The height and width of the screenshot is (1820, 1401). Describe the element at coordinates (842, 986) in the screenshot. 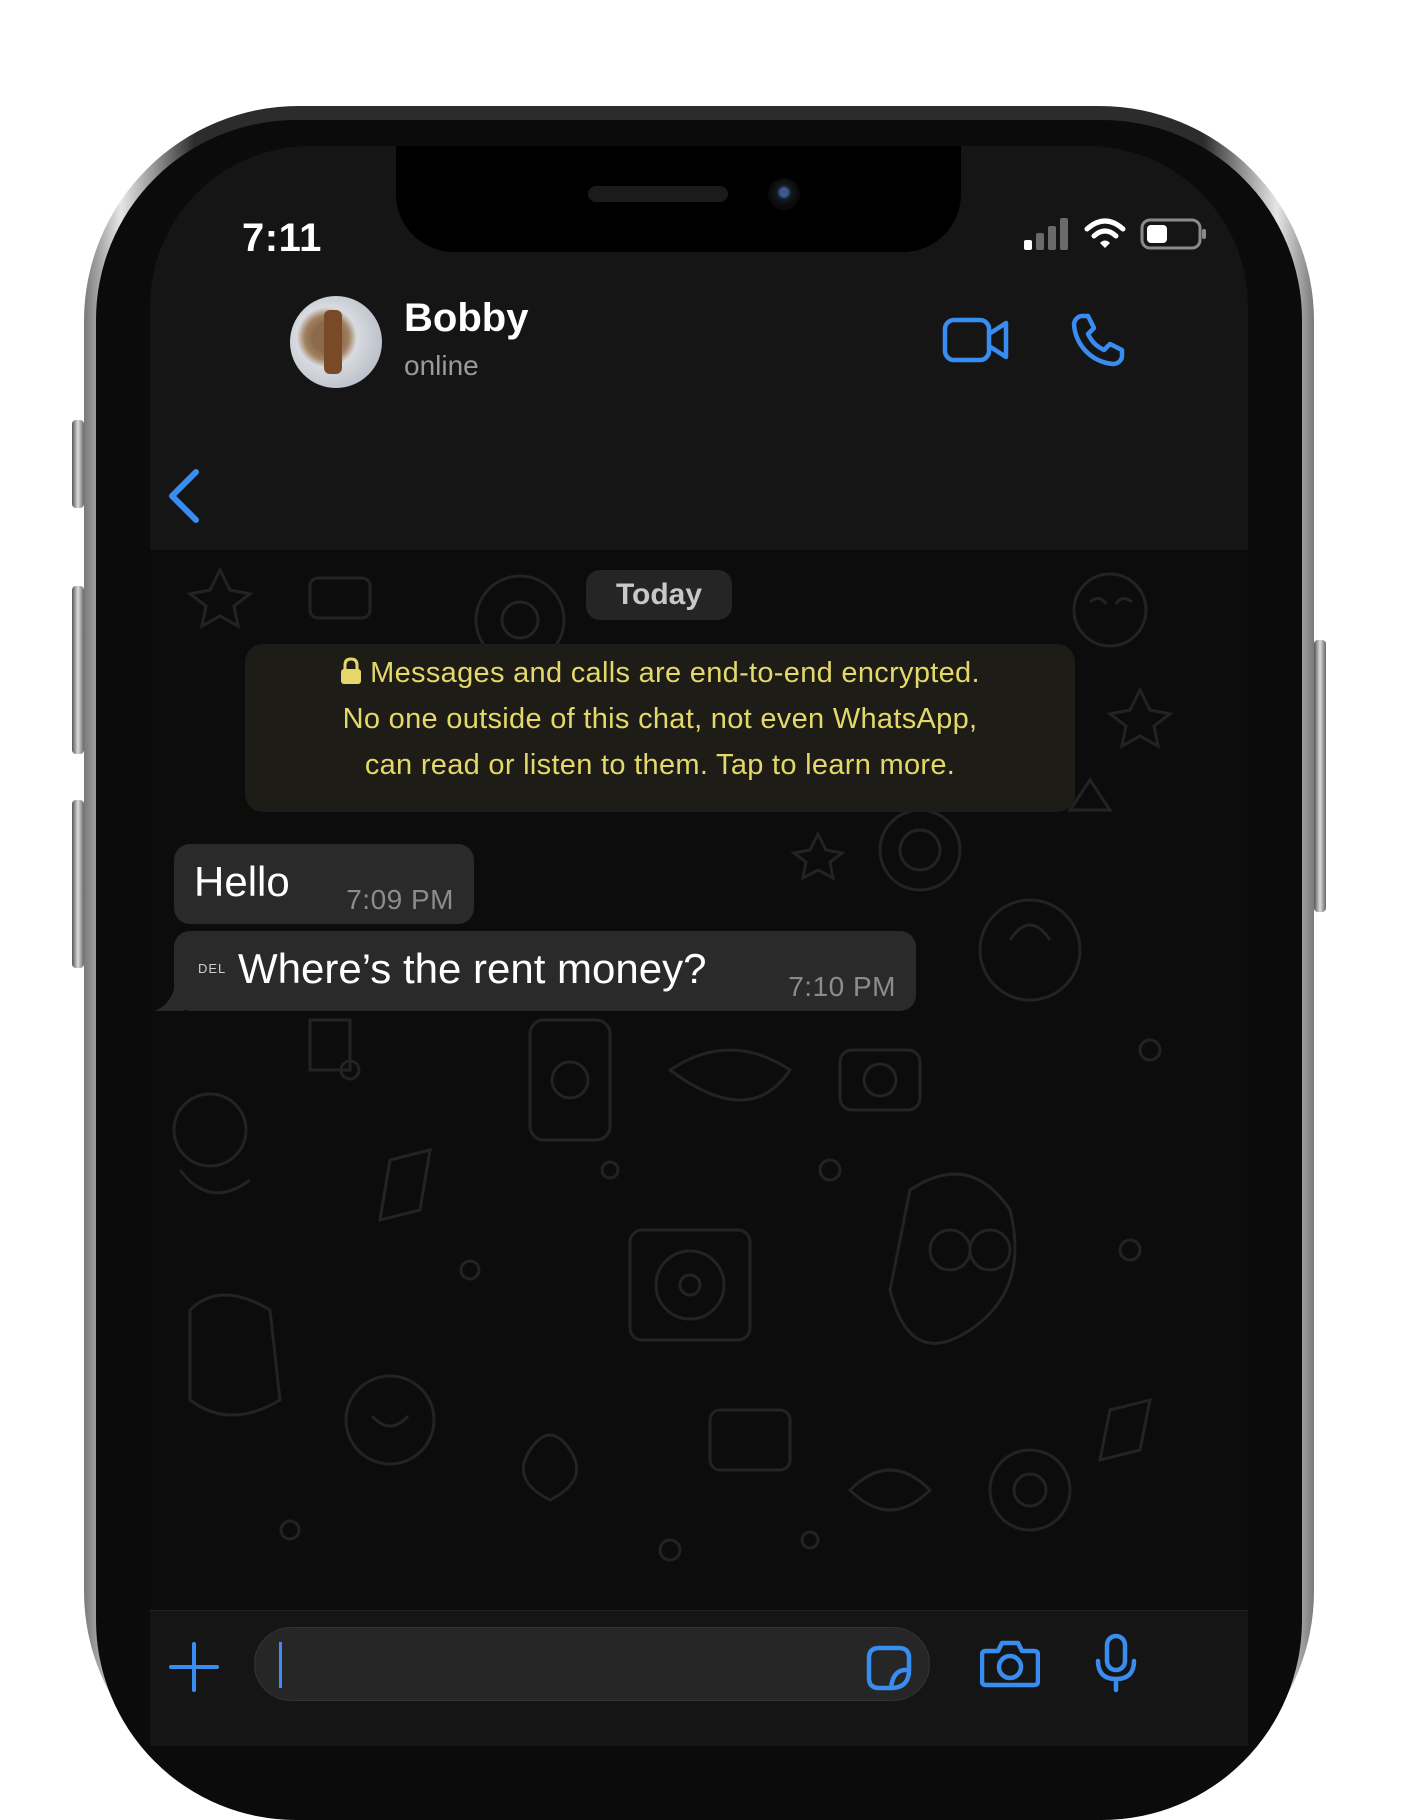

I see `message-time: 7:10 PM` at that location.